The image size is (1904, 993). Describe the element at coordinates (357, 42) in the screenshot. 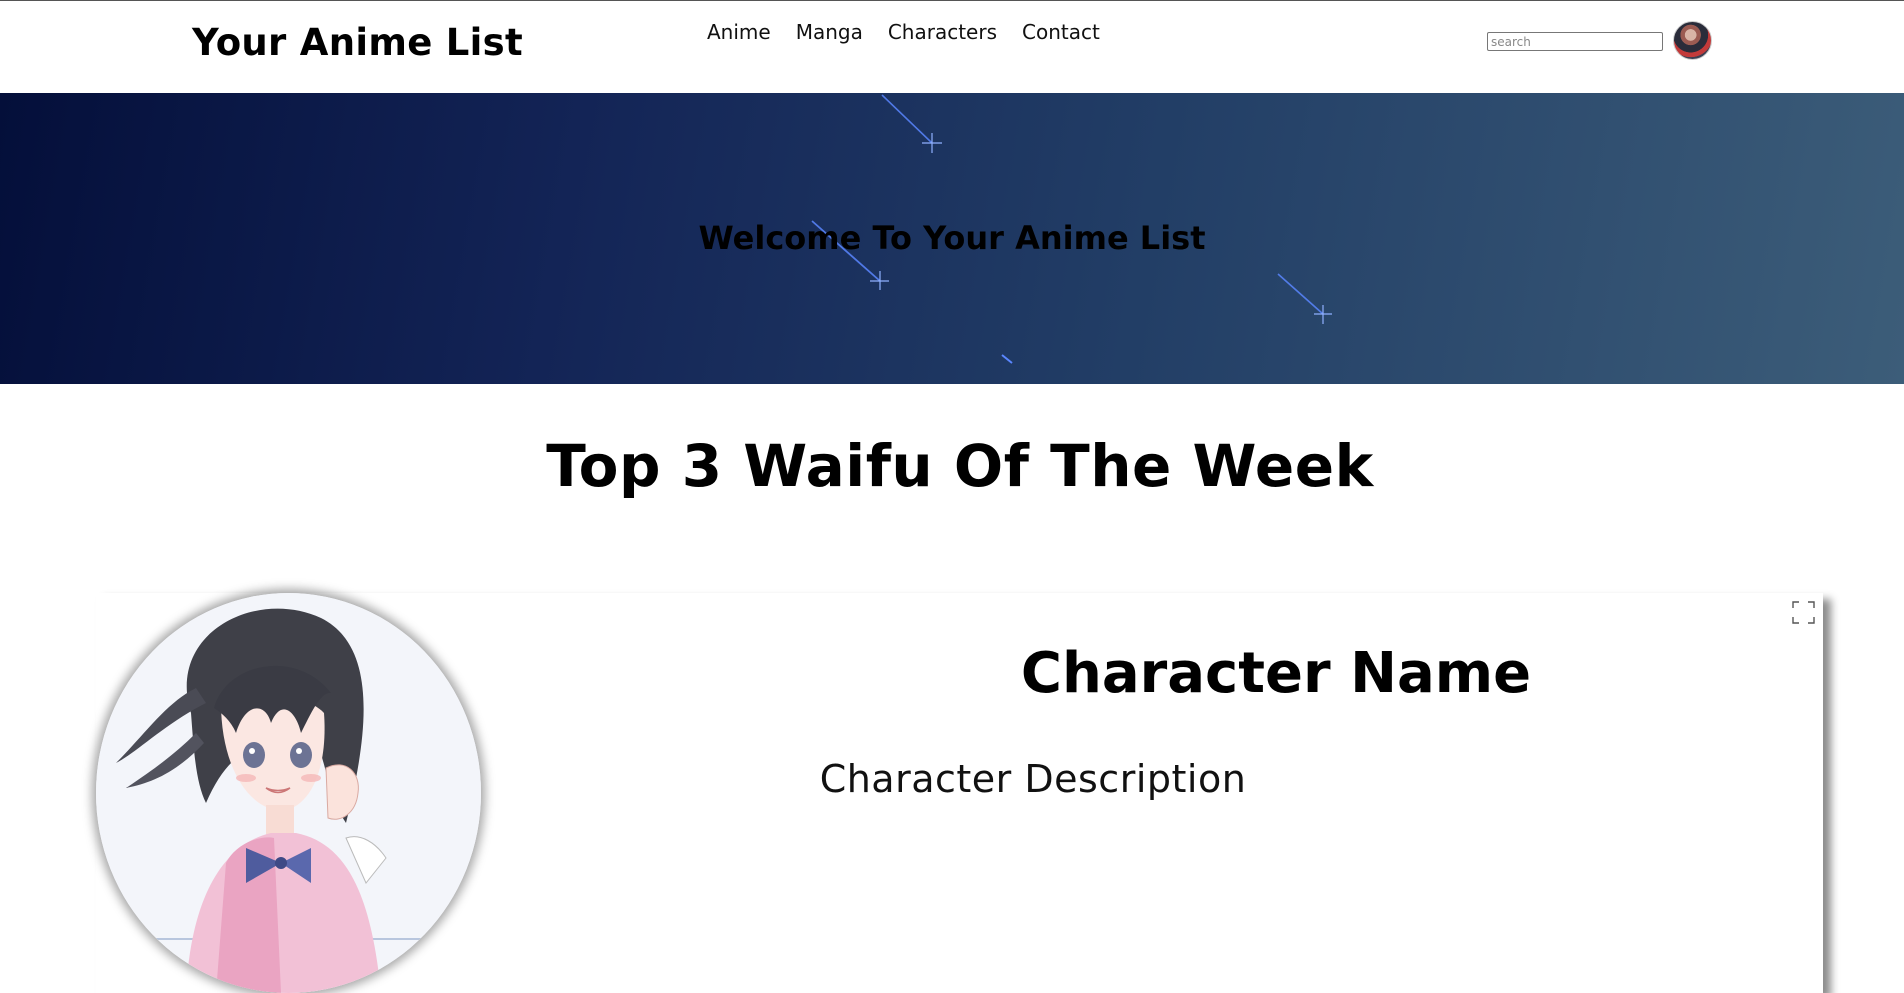

I see `brand-title: Your Anime List` at that location.